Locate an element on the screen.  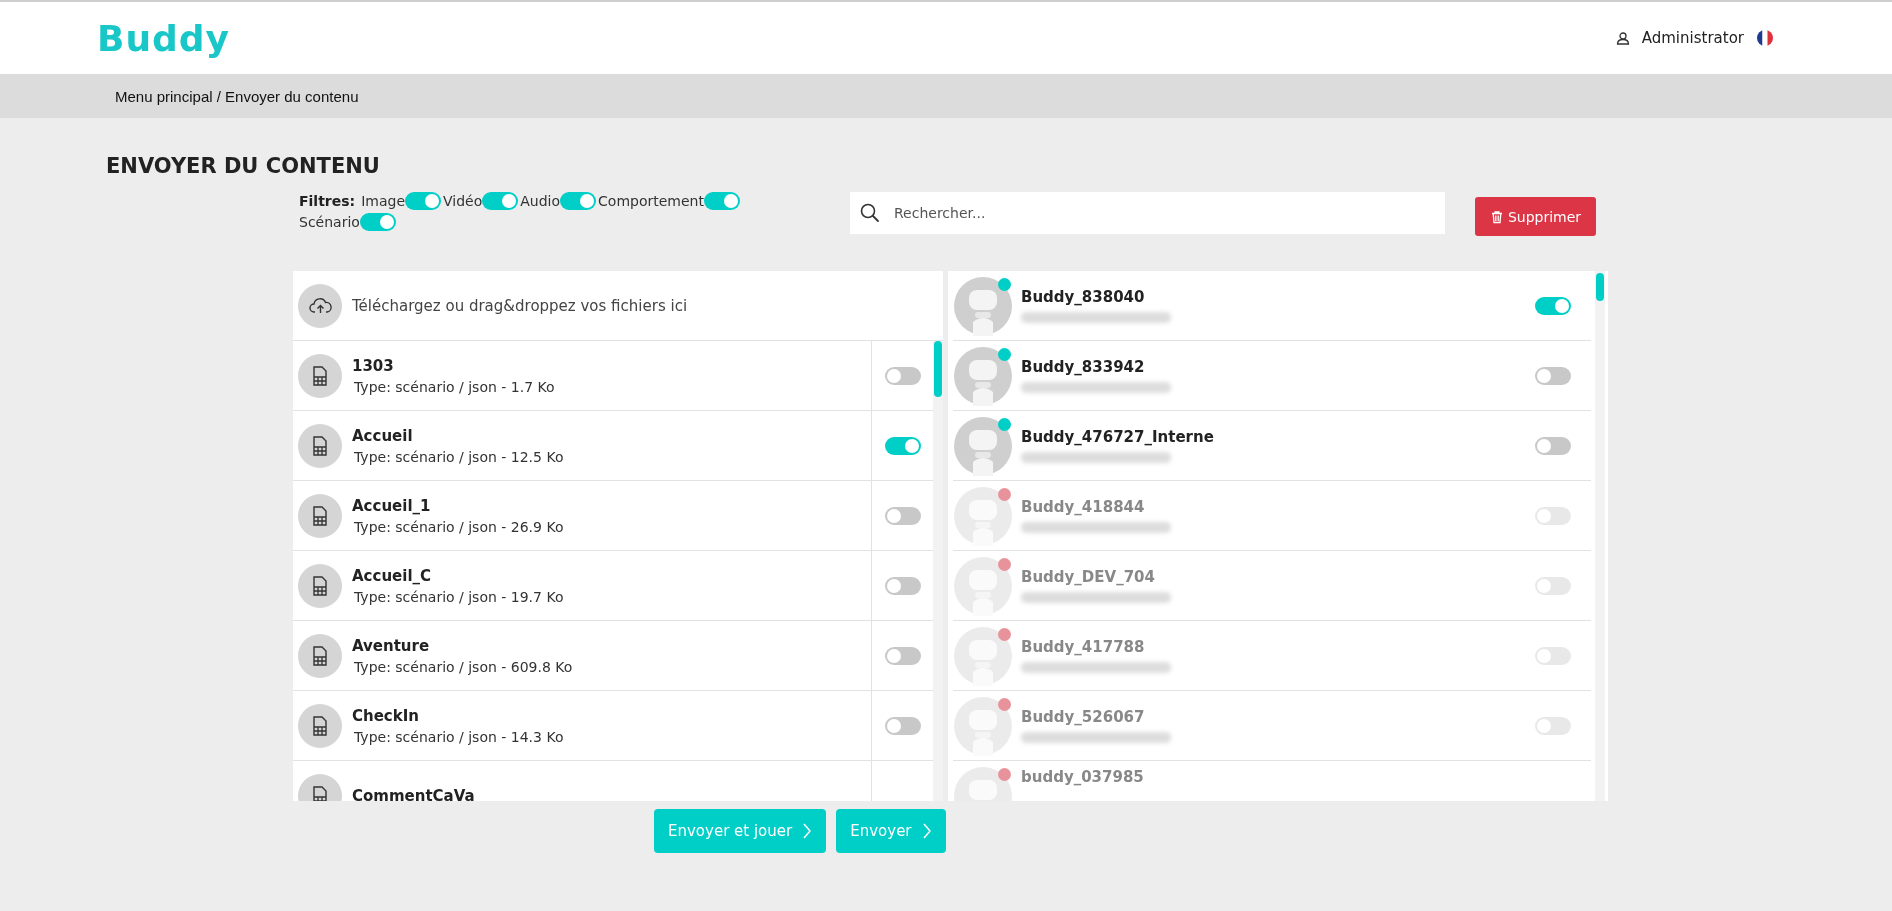
filter-label: Vidéo is located at coordinates (463, 201).